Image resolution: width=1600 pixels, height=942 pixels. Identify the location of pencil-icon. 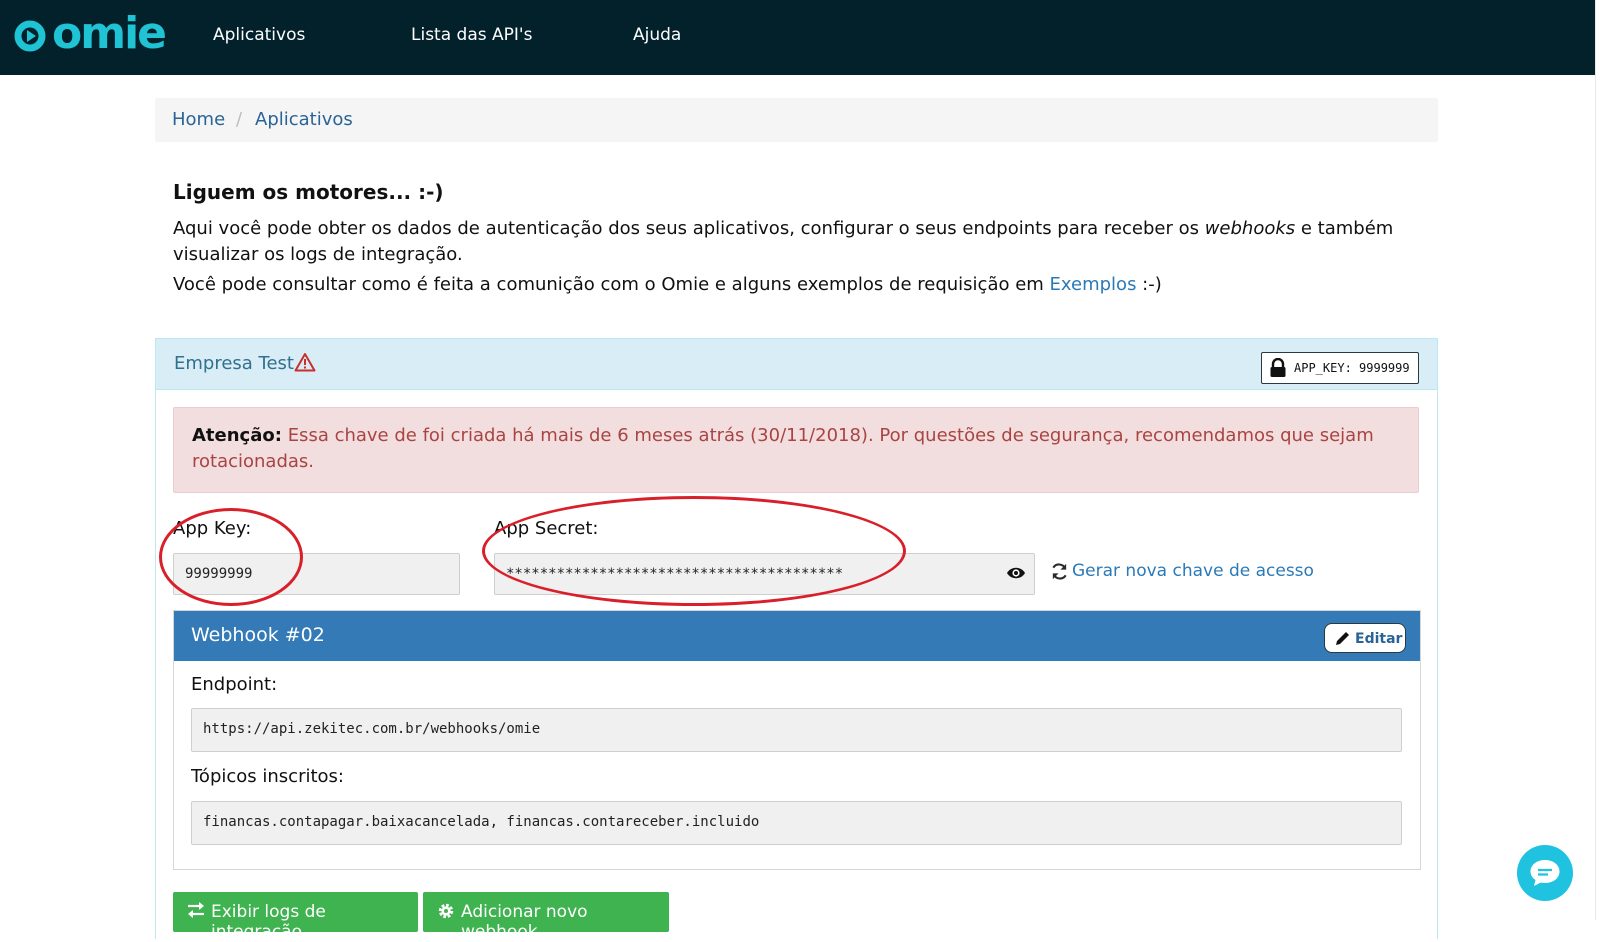
(1342, 638).